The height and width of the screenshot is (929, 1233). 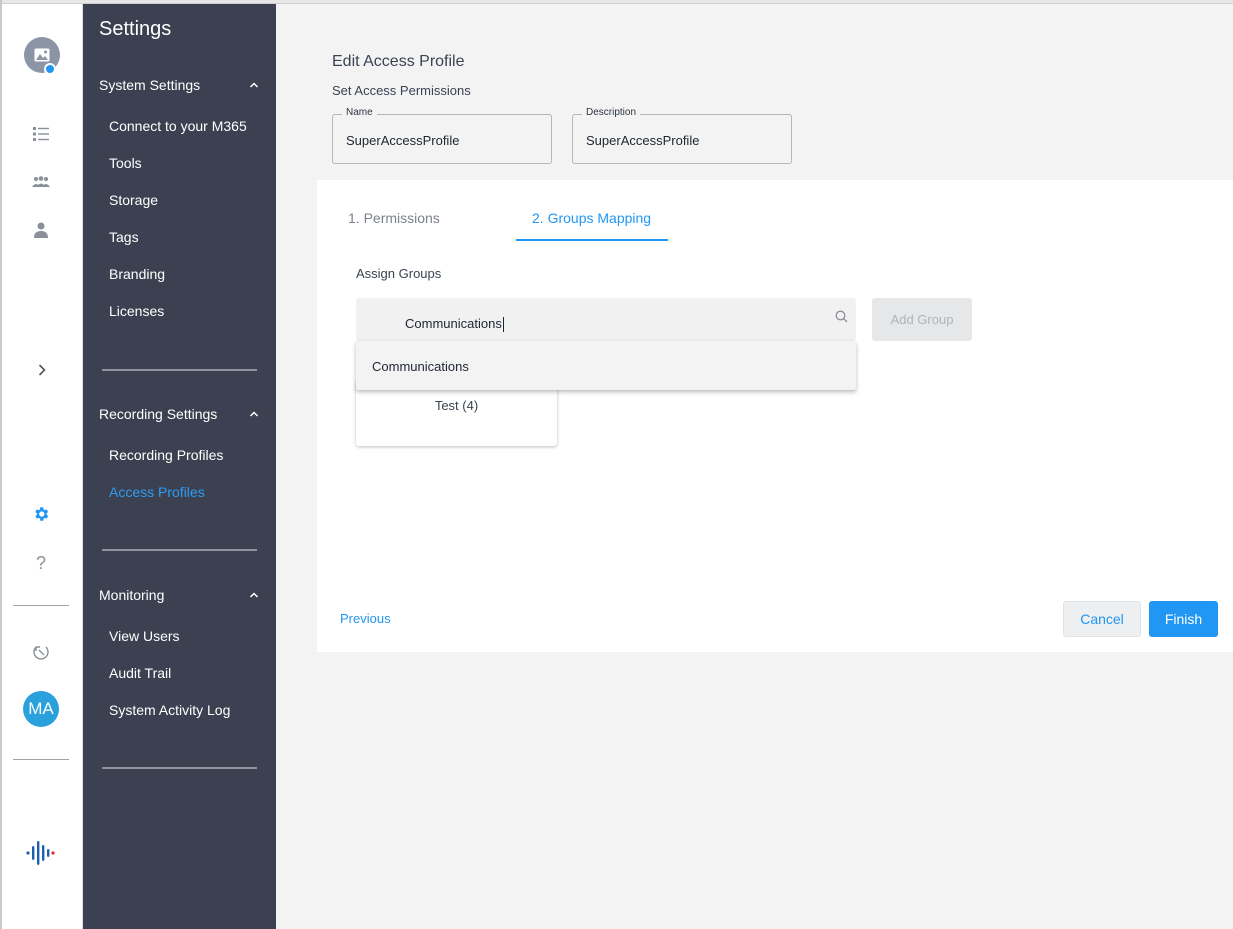 I want to click on sidebar-title: Settings, so click(x=135, y=29).